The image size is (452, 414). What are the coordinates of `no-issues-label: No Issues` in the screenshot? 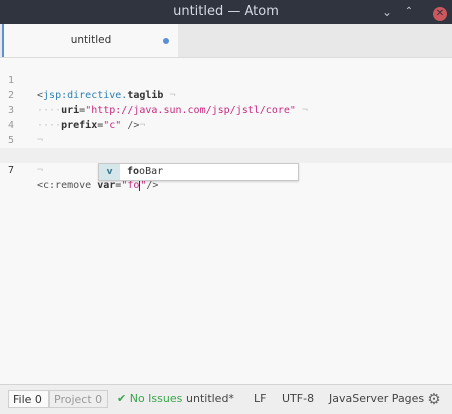 It's located at (156, 398).